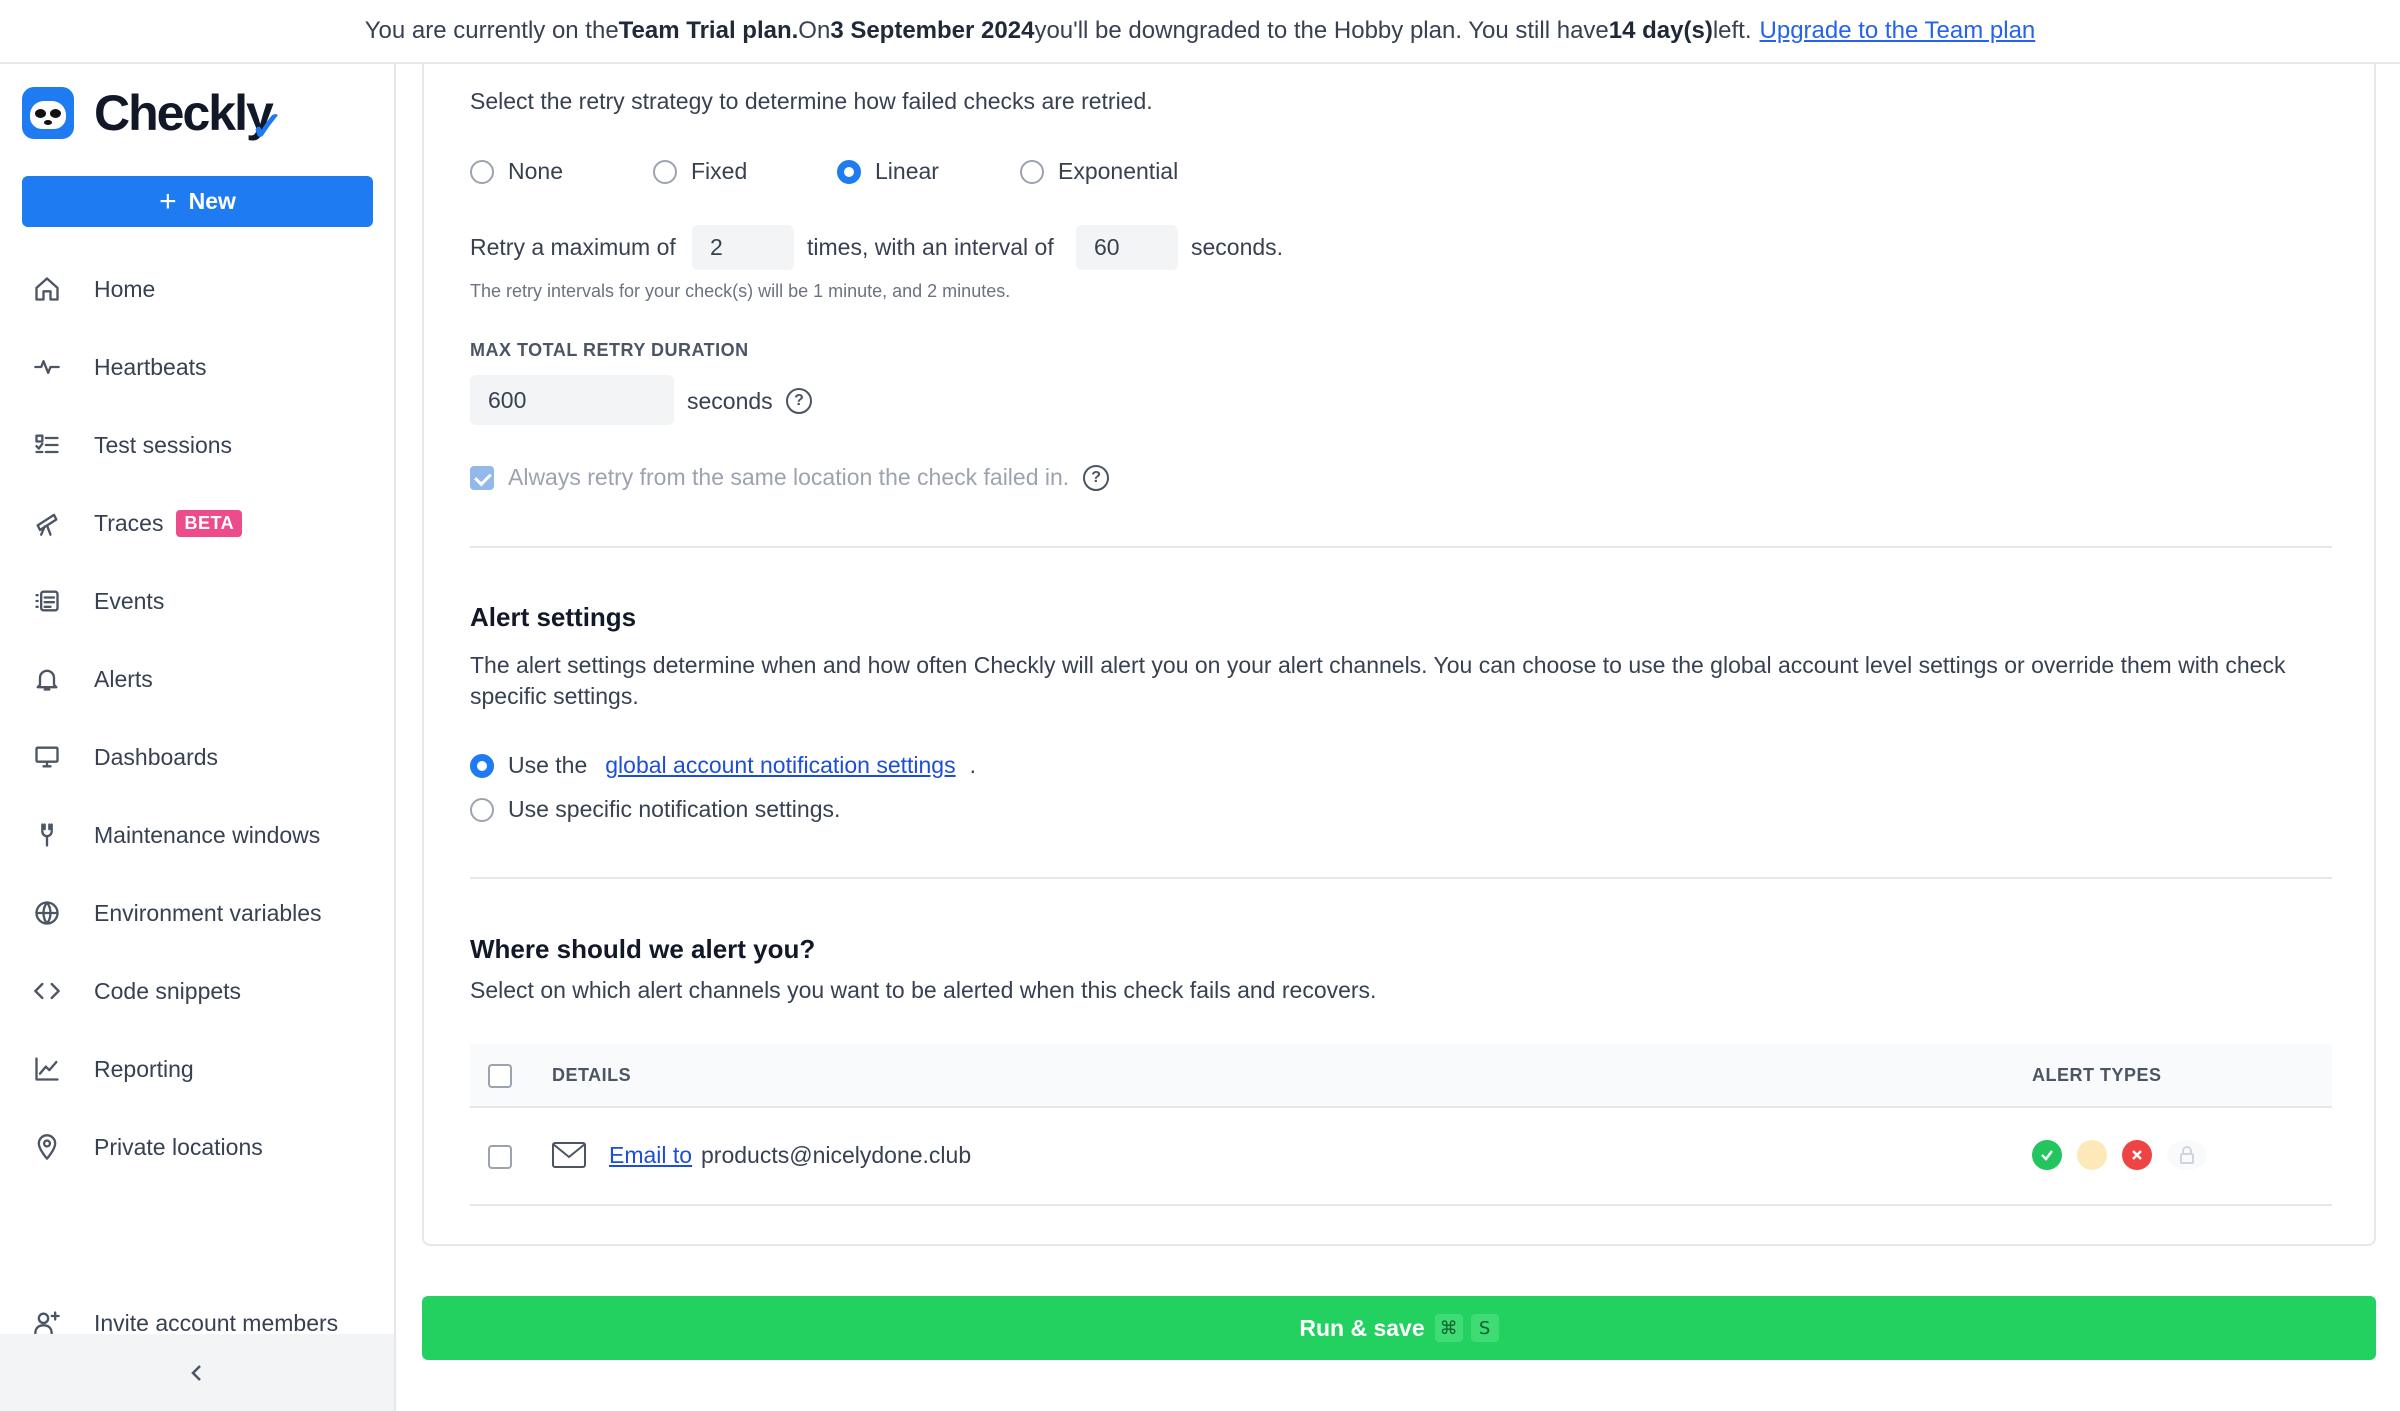 This screenshot has height=1411, width=2400. I want to click on retry-max-input, so click(743, 247).